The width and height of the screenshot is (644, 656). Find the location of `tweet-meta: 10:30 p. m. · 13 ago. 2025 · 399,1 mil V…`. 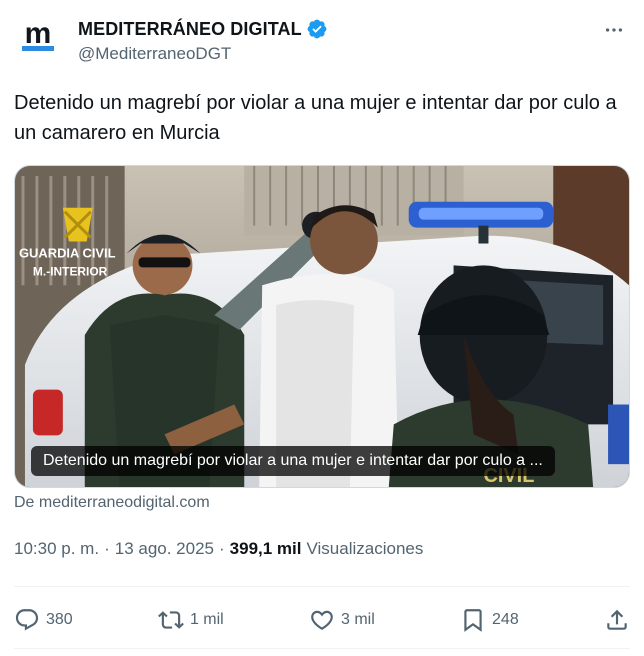

tweet-meta: 10:30 p. m. · 13 ago. 2025 · 399,1 mil V… is located at coordinates (218, 549).